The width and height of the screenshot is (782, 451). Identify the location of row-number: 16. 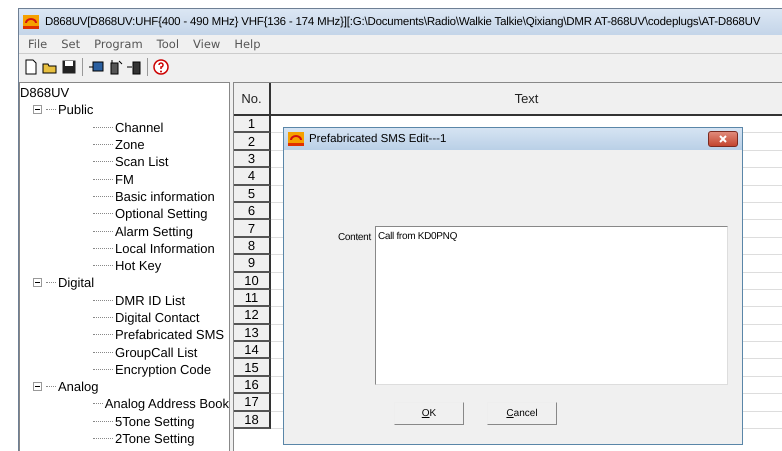
(252, 385).